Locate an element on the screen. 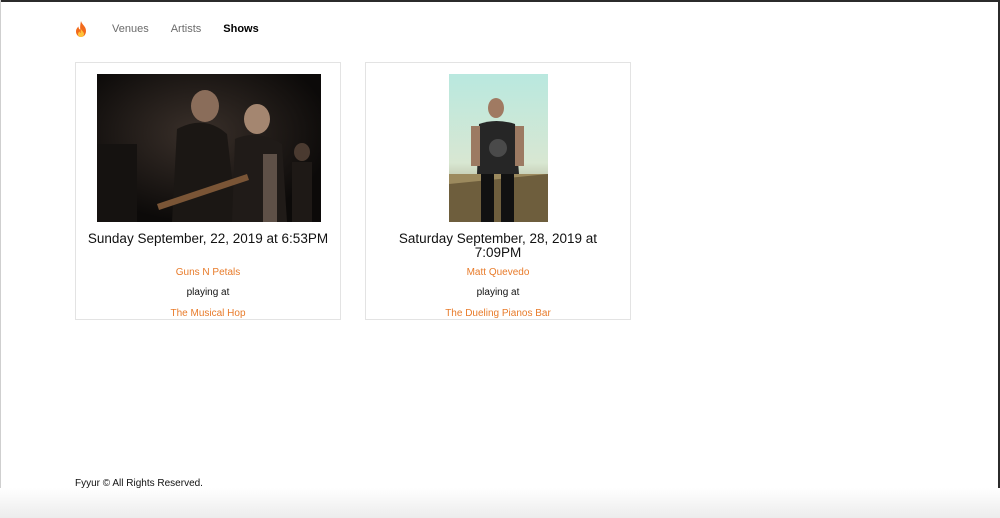  nav-link-artists: Artists is located at coordinates (186, 29).